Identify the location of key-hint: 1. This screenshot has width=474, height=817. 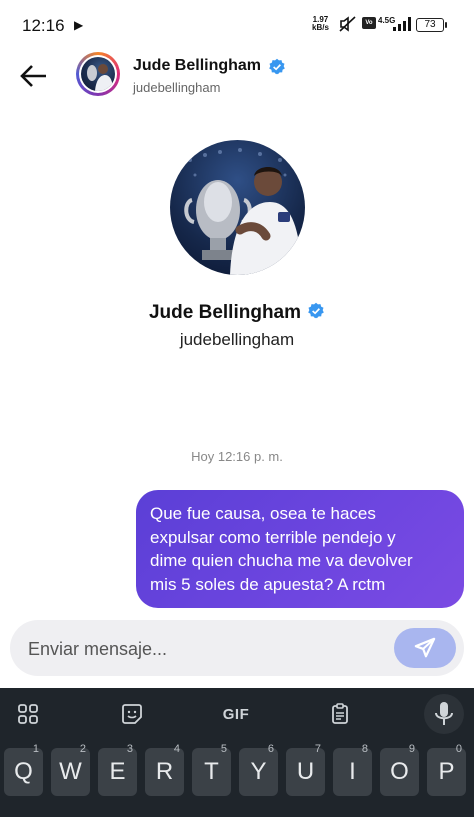
(35, 749).